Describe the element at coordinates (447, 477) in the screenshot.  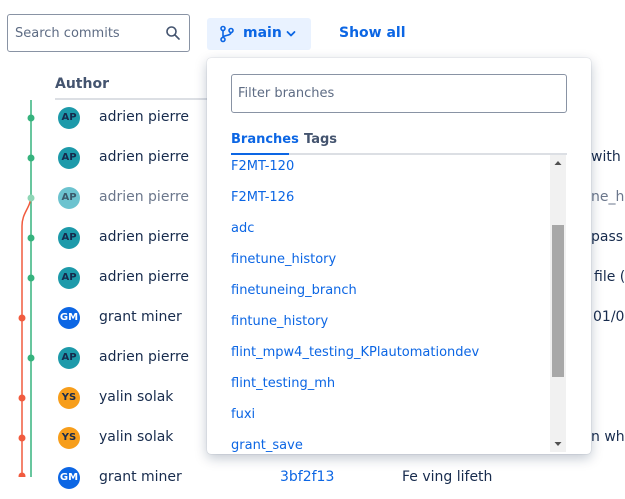
I see `commit-message: Fe ving lifeth` at that location.